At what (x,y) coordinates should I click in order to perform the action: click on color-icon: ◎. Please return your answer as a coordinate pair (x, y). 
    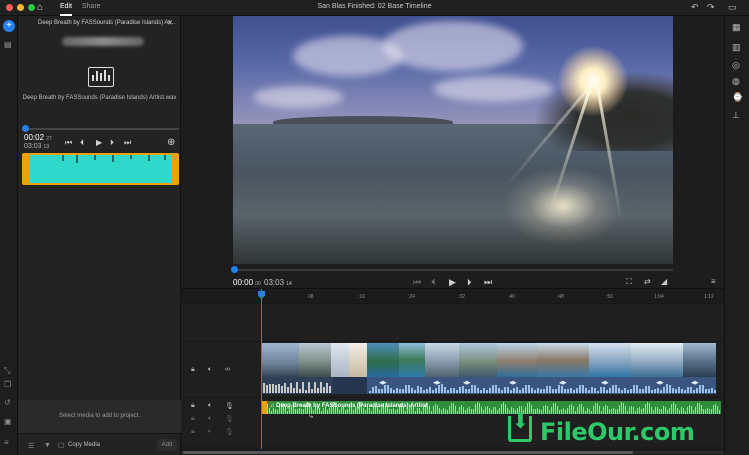
    Looking at the image, I should click on (736, 65).